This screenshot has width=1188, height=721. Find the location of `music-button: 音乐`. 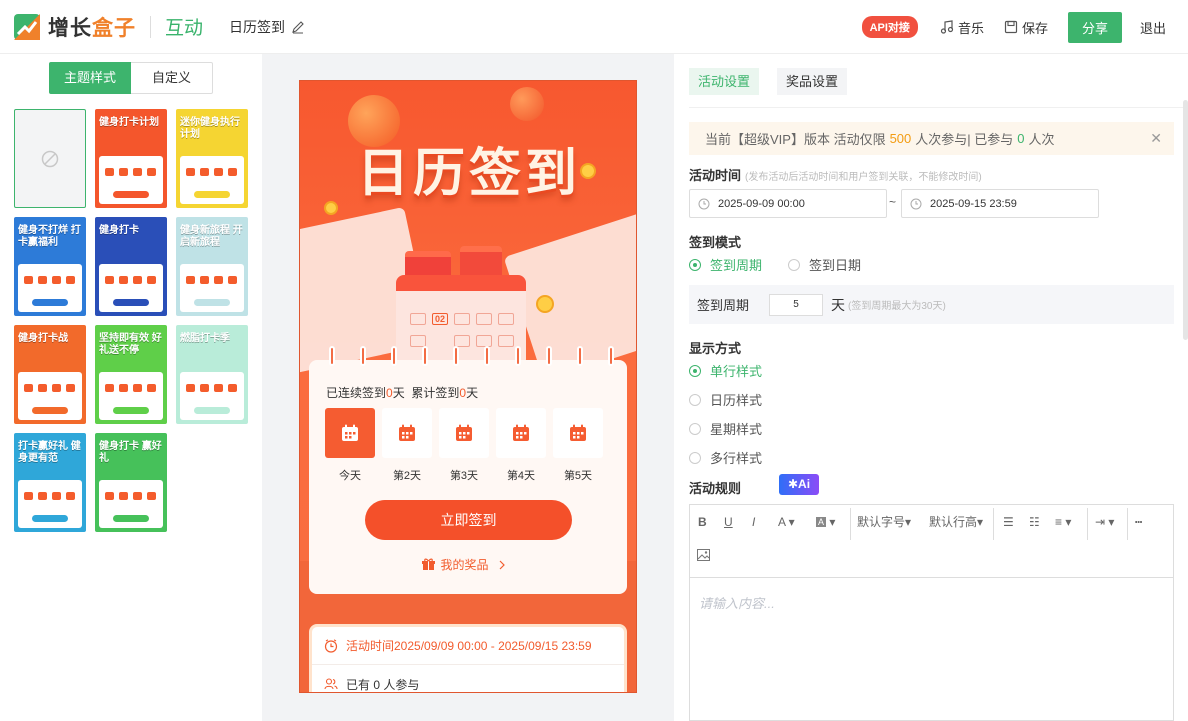

music-button: 音乐 is located at coordinates (962, 27).